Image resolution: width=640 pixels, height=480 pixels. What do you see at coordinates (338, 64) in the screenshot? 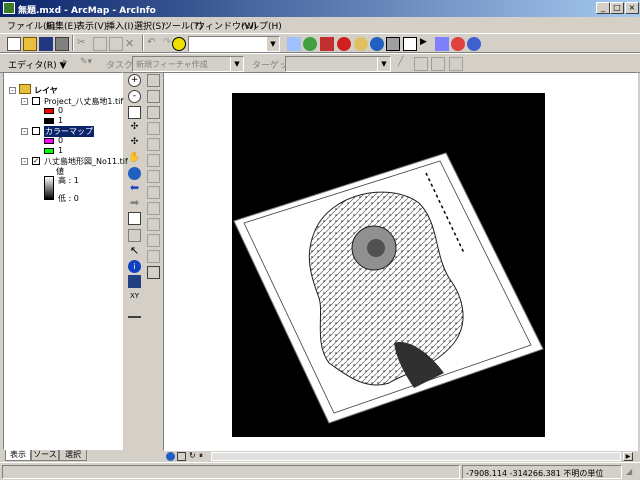
I see `target-combo: ▼` at bounding box center [338, 64].